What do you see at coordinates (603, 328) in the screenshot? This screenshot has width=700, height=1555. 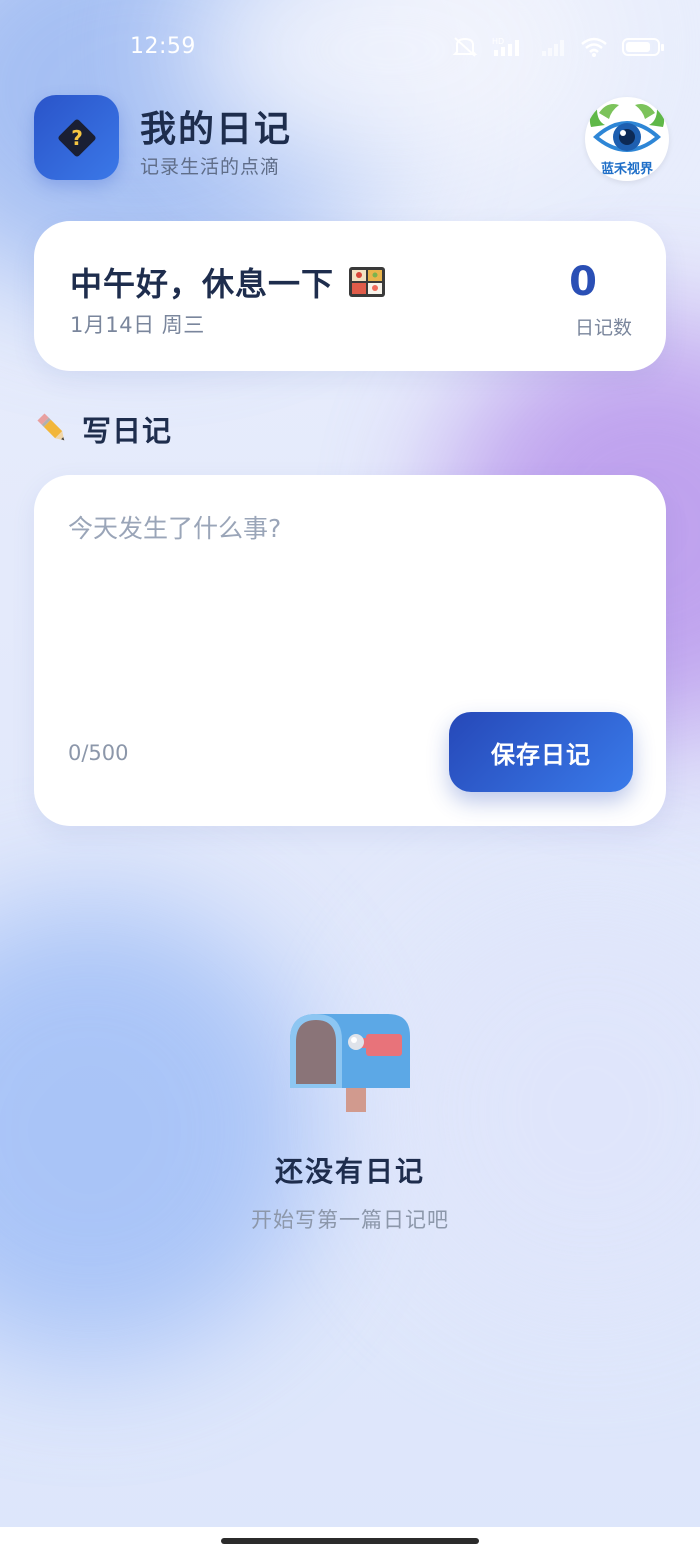 I see `diary-count-label: 日记数` at bounding box center [603, 328].